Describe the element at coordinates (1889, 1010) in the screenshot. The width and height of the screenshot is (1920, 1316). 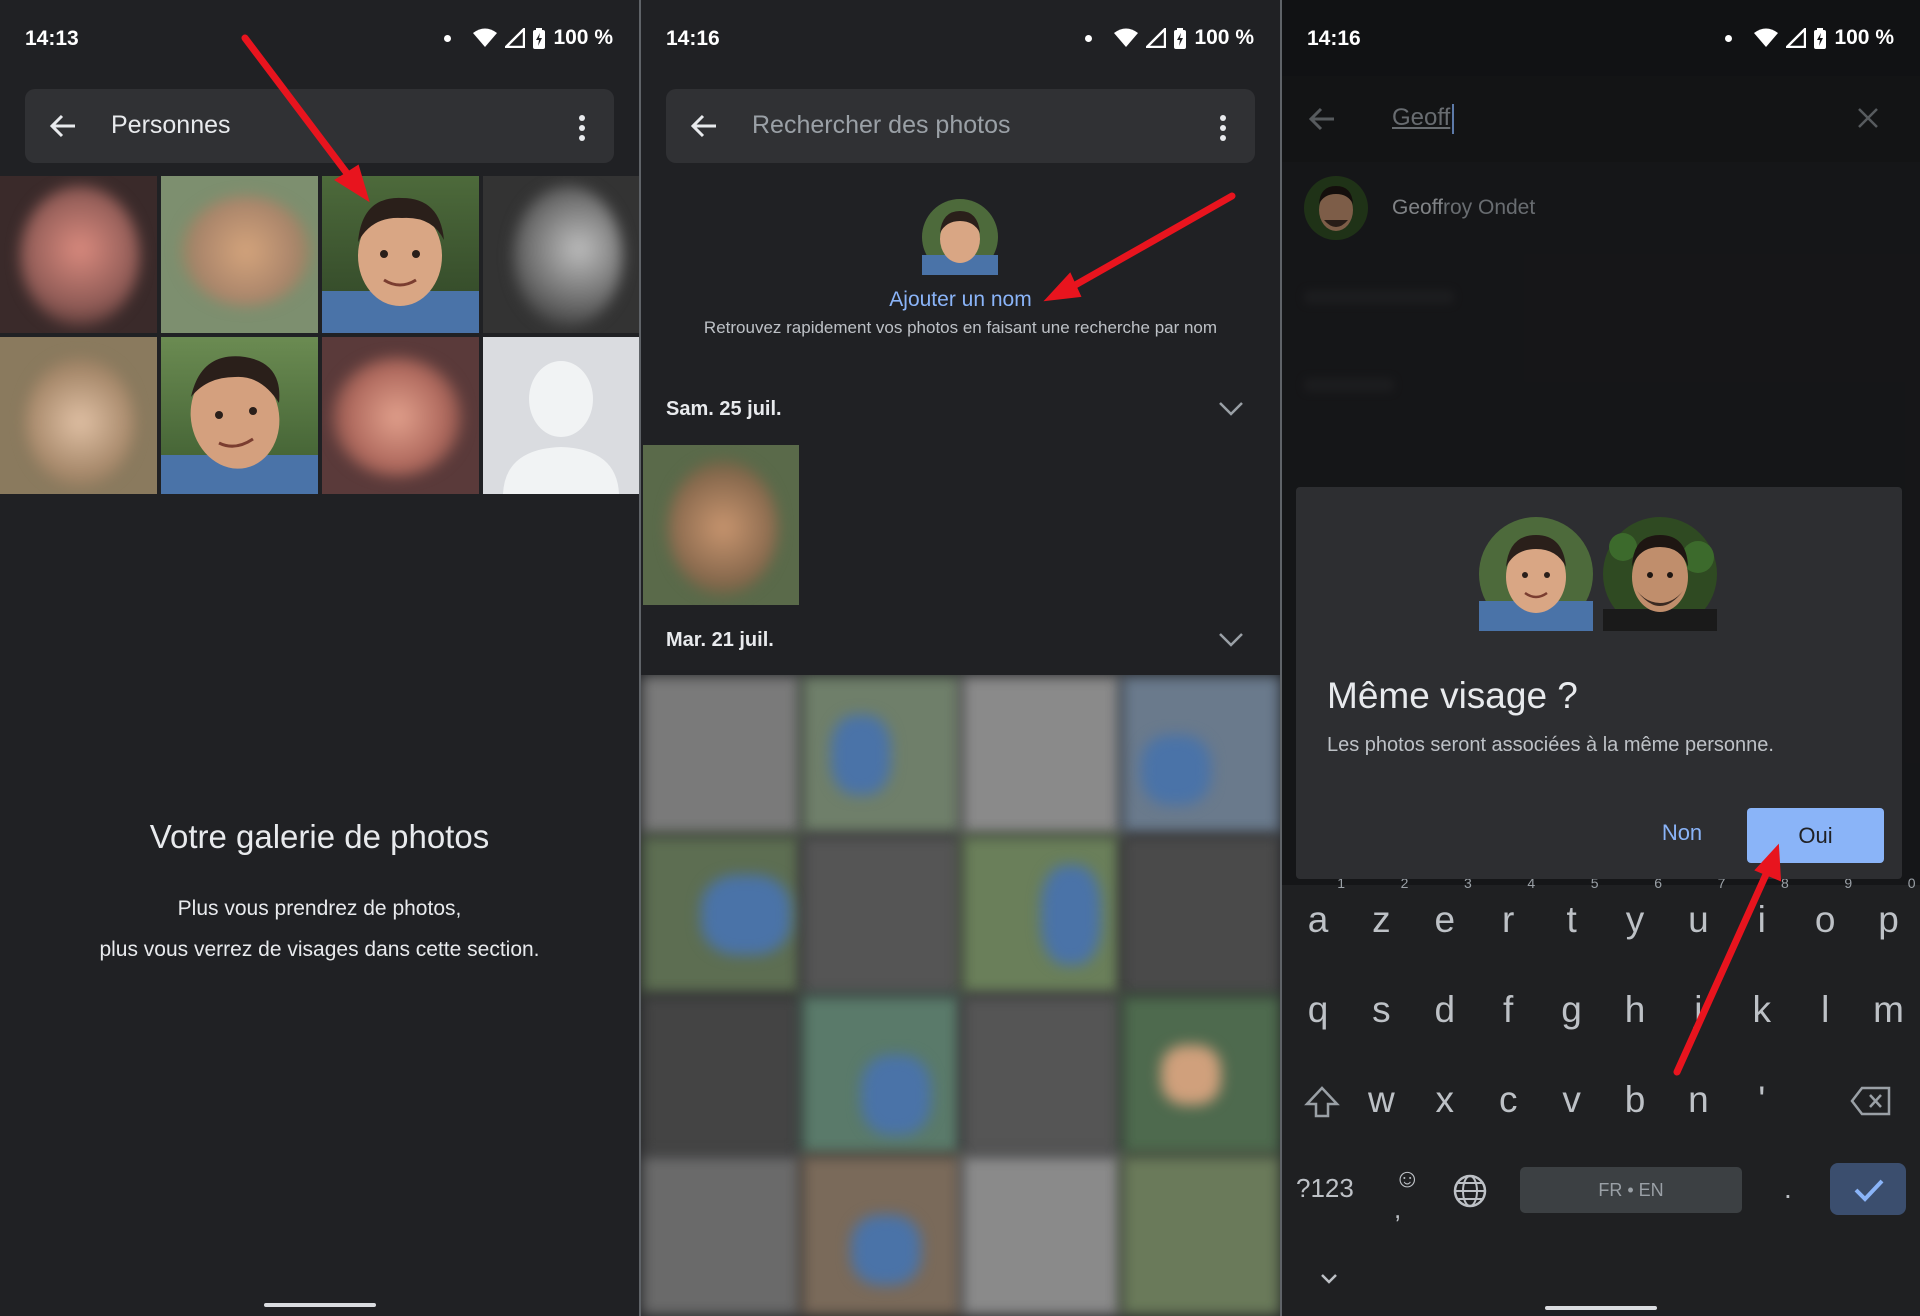
I see `key-m: m` at that location.